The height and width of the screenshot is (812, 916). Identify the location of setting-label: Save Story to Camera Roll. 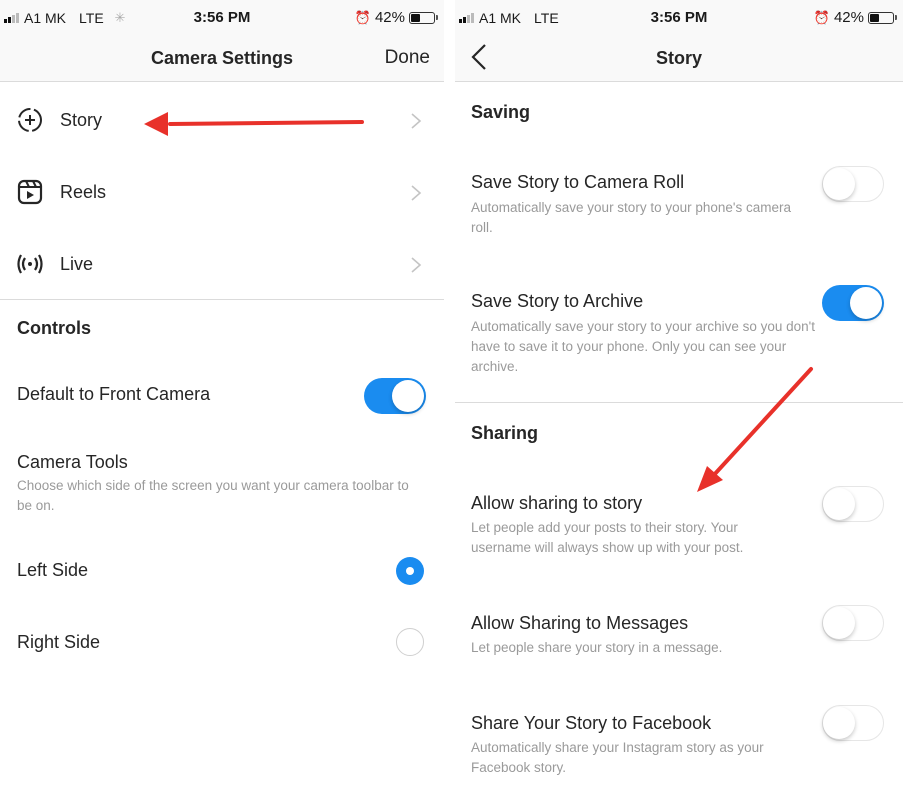
(578, 182).